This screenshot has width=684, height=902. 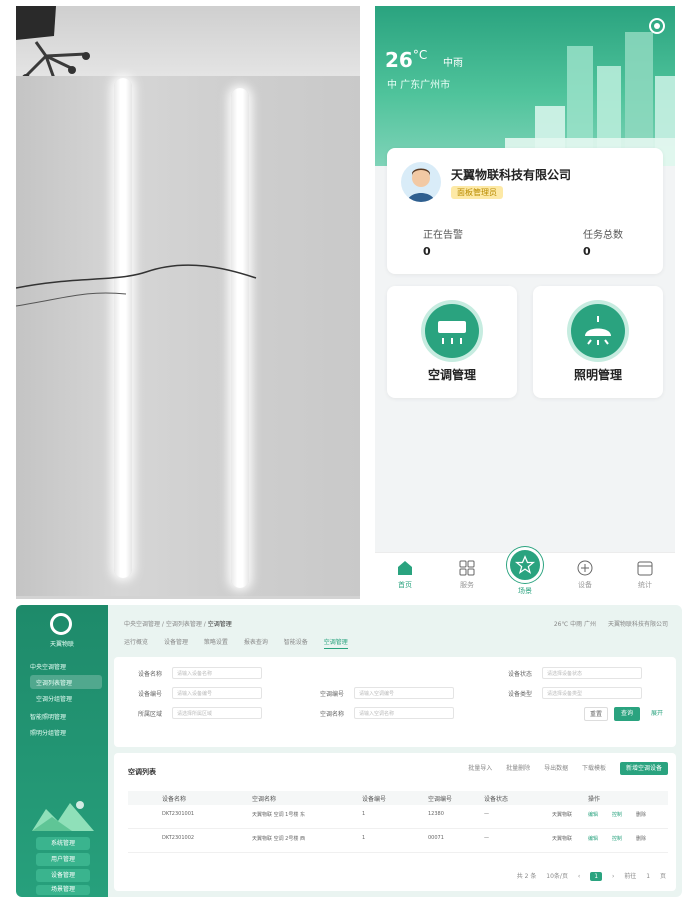 I want to click on pager-total: 共 2 条, so click(x=526, y=876).